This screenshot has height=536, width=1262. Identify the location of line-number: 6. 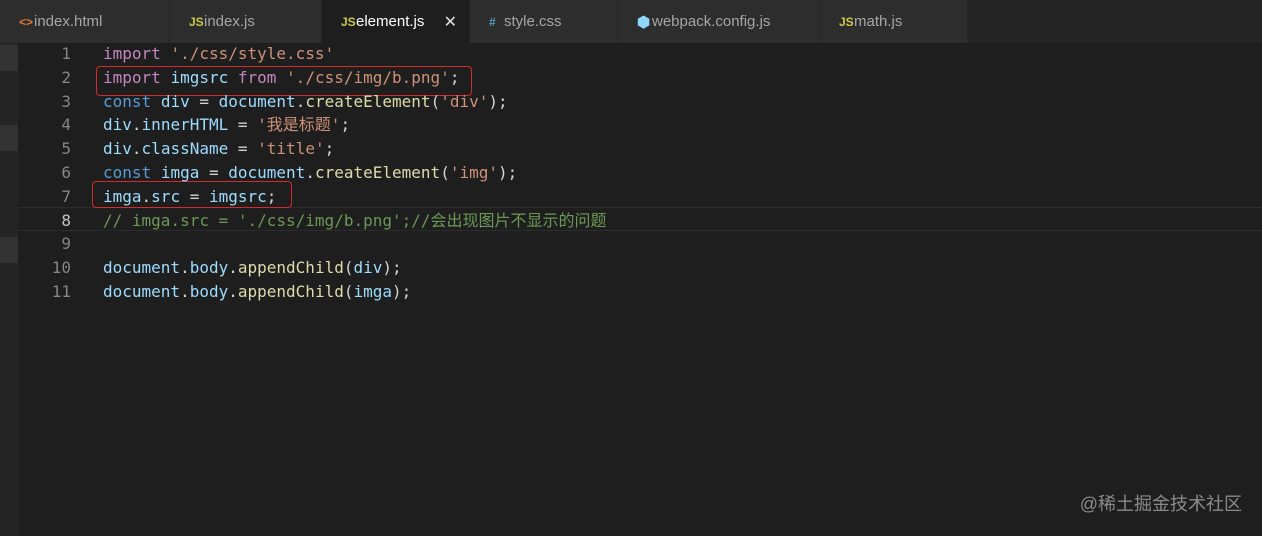
(66, 172).